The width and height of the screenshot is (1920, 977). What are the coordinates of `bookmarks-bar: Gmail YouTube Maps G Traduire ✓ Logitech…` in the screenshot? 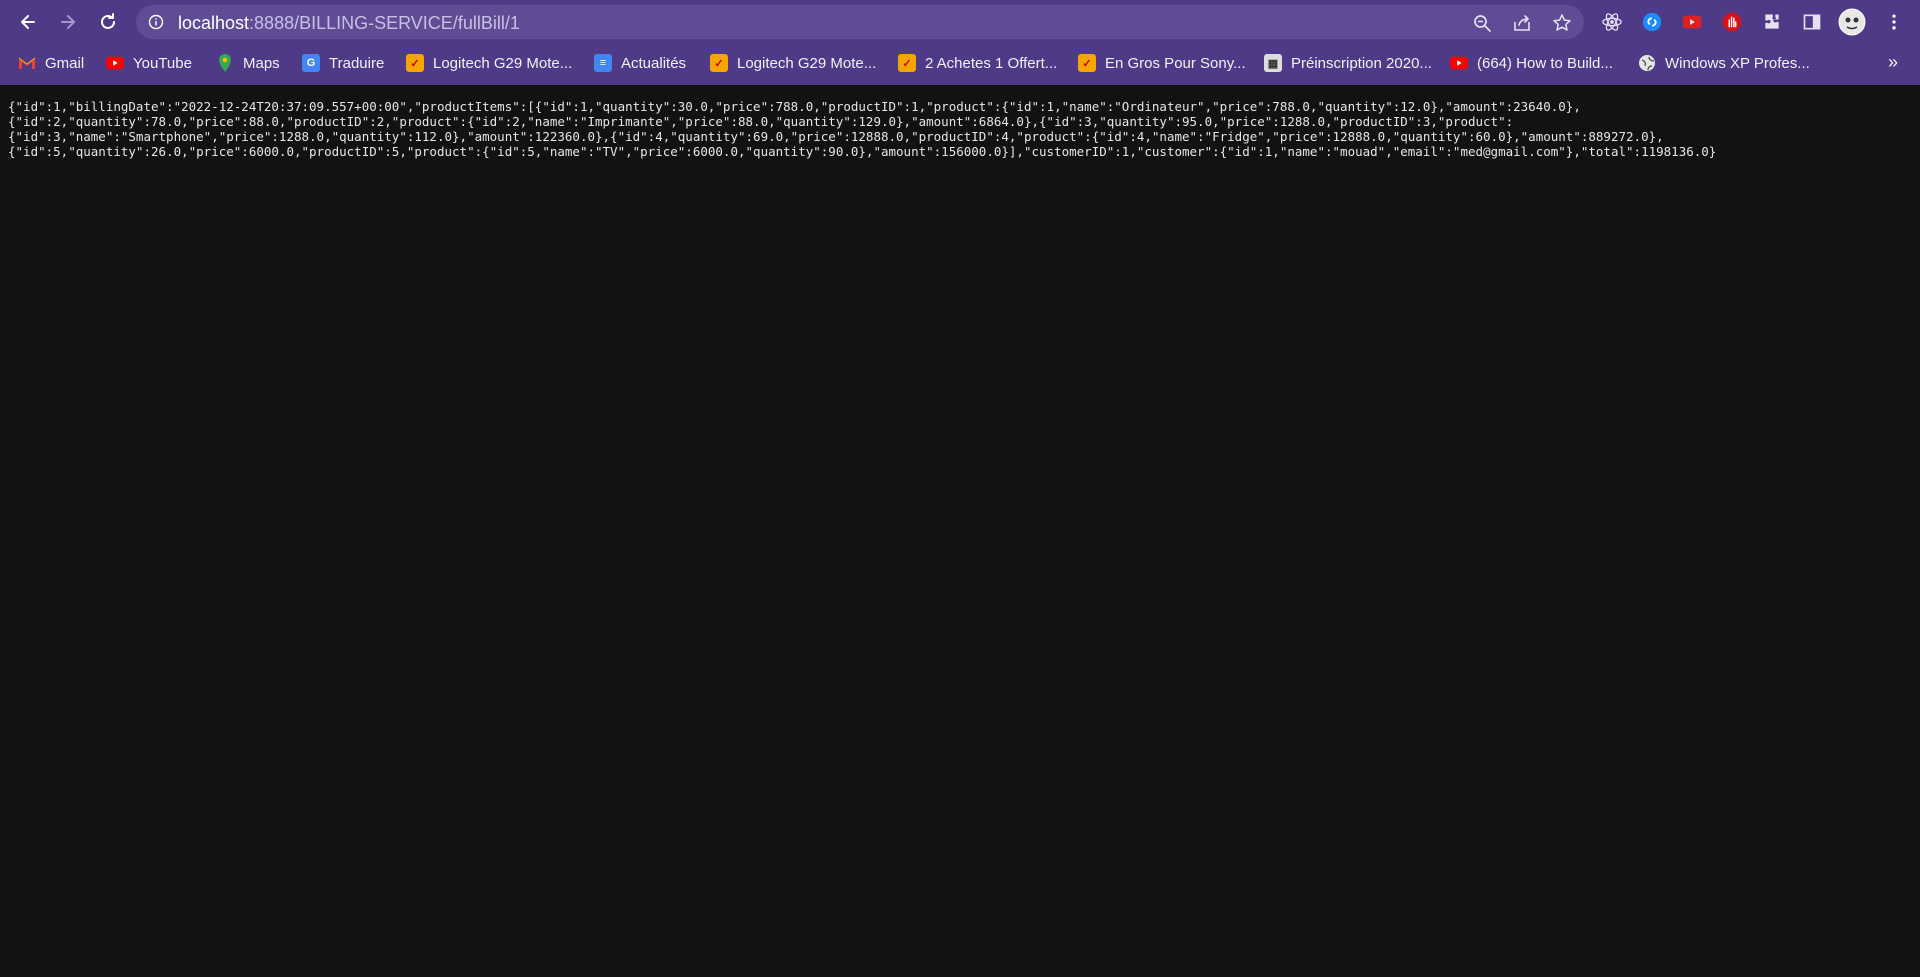 It's located at (960, 63).